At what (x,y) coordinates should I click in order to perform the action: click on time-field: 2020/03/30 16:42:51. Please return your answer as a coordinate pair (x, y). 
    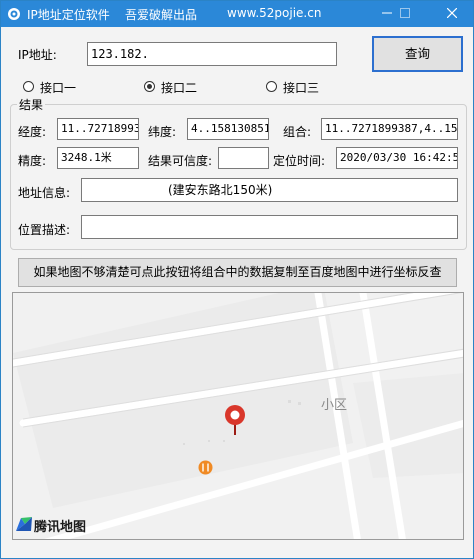
    Looking at the image, I should click on (397, 158).